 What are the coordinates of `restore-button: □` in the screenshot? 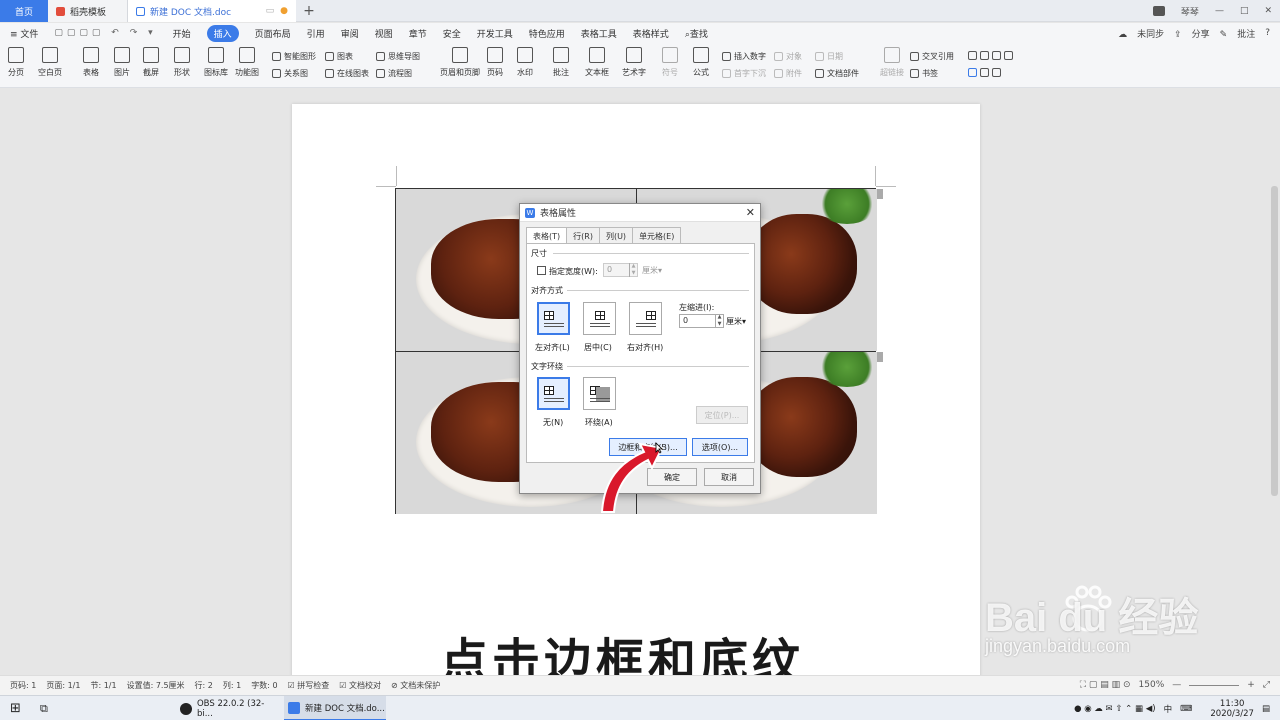 It's located at (1244, 11).